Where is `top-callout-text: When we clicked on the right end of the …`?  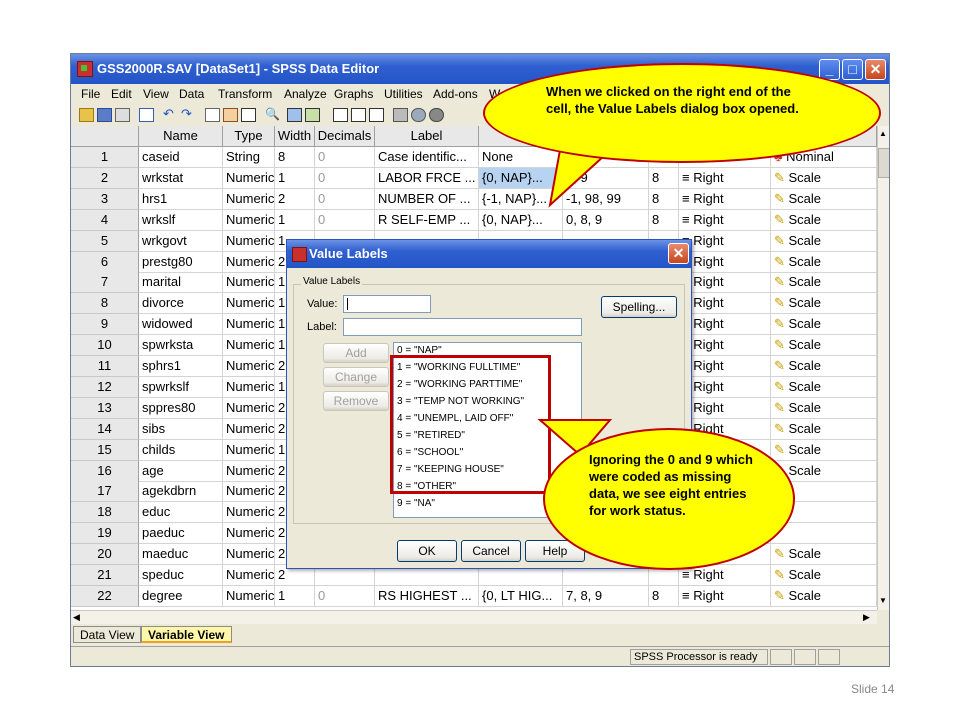 top-callout-text: When we clicked on the right end of the … is located at coordinates (672, 100).